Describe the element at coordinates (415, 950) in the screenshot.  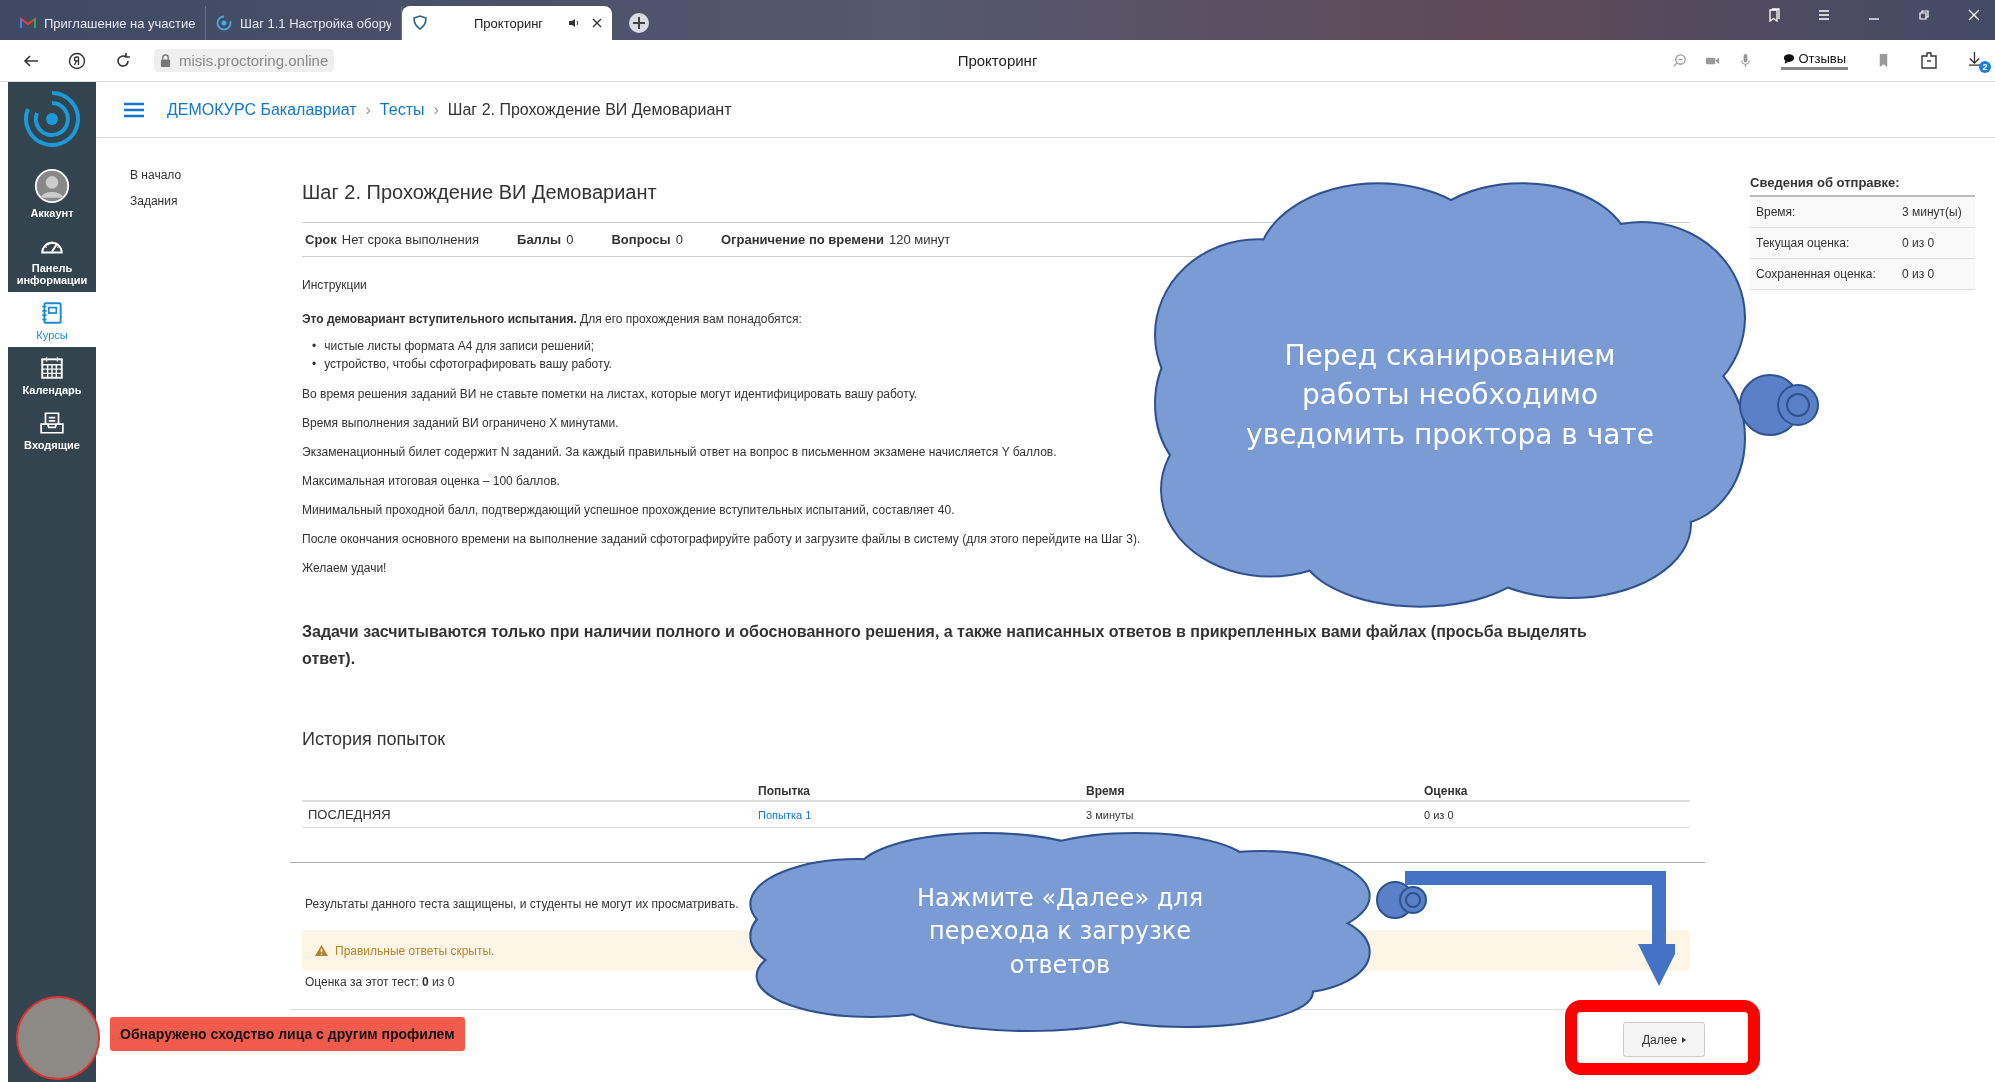
I see `alert-text: Правильные ответы скрыты.` at that location.